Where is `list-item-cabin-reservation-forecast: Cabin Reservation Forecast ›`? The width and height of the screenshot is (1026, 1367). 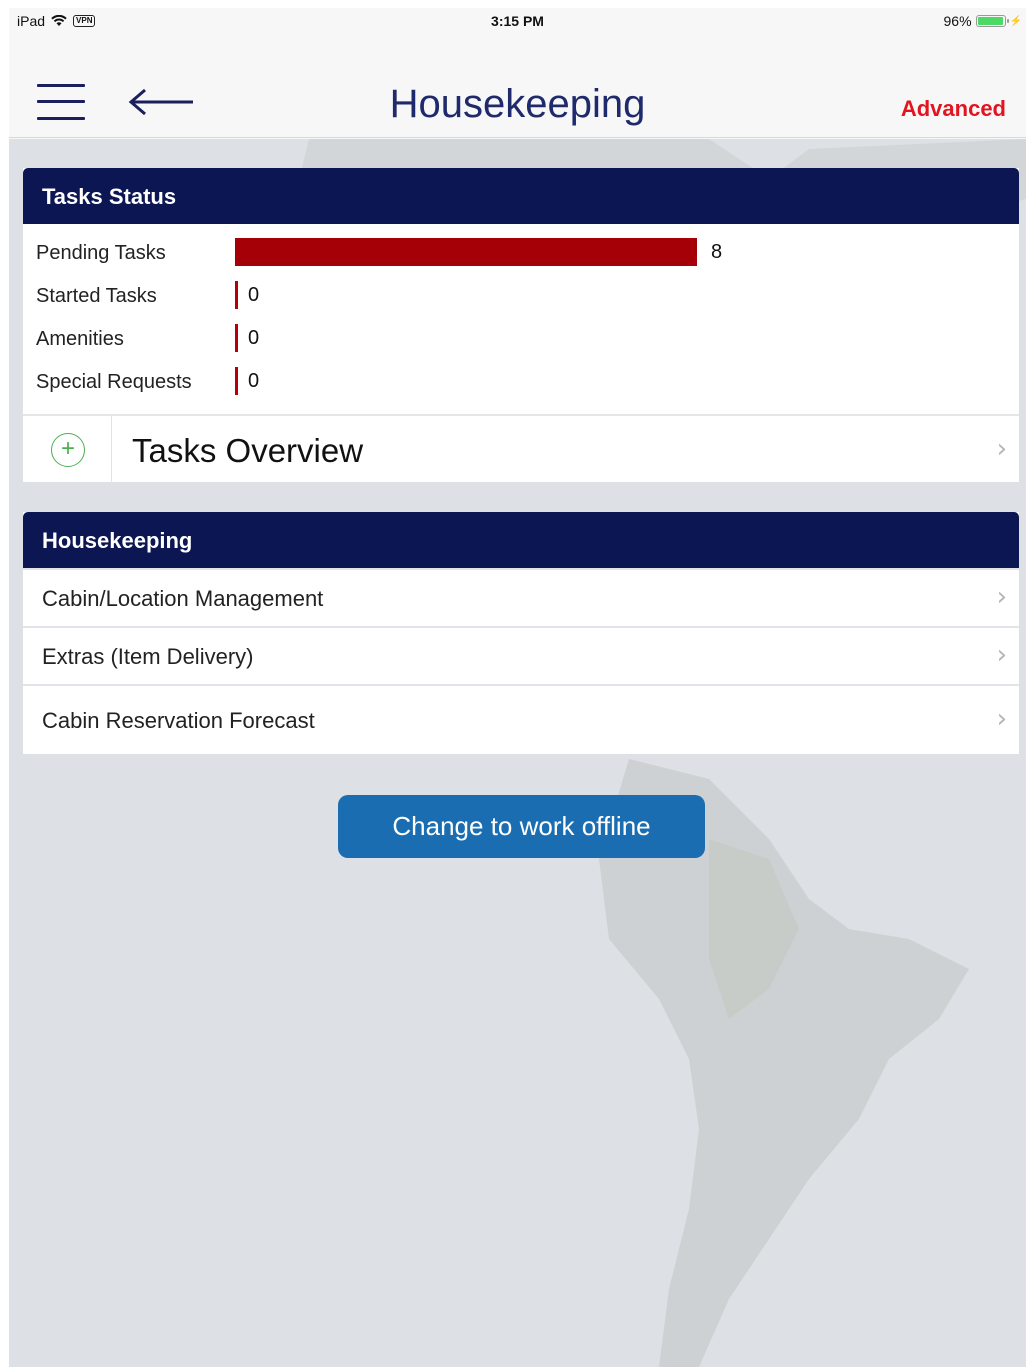 list-item-cabin-reservation-forecast: Cabin Reservation Forecast › is located at coordinates (521, 719).